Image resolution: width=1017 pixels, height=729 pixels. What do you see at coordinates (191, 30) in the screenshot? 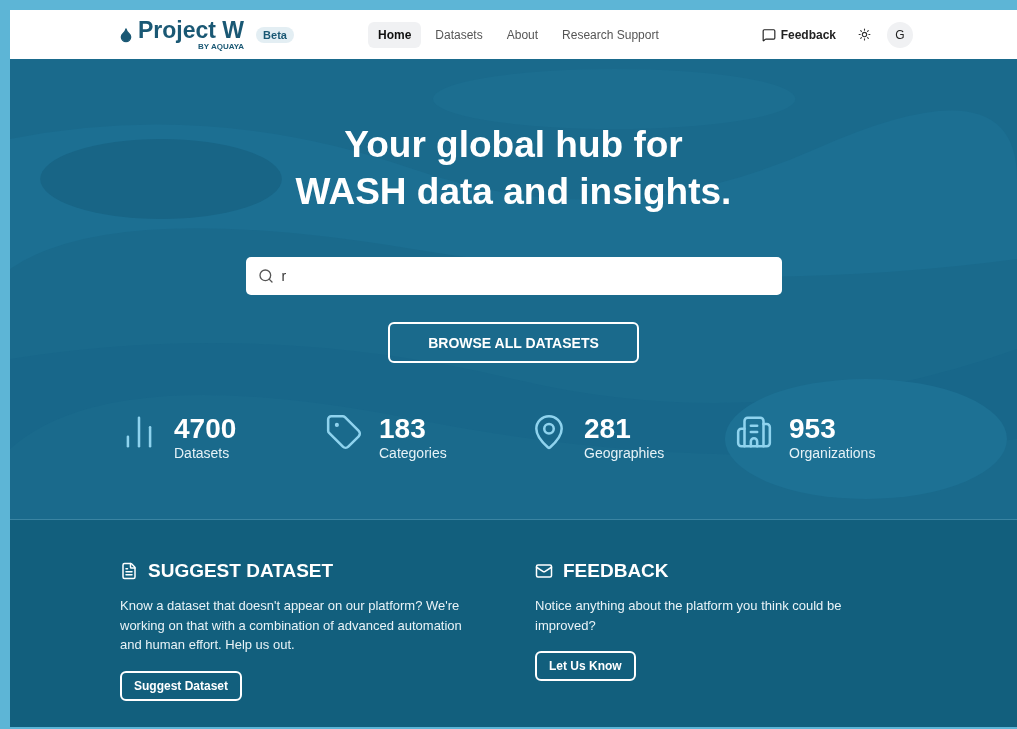
I see `logo-text: Project W` at bounding box center [191, 30].